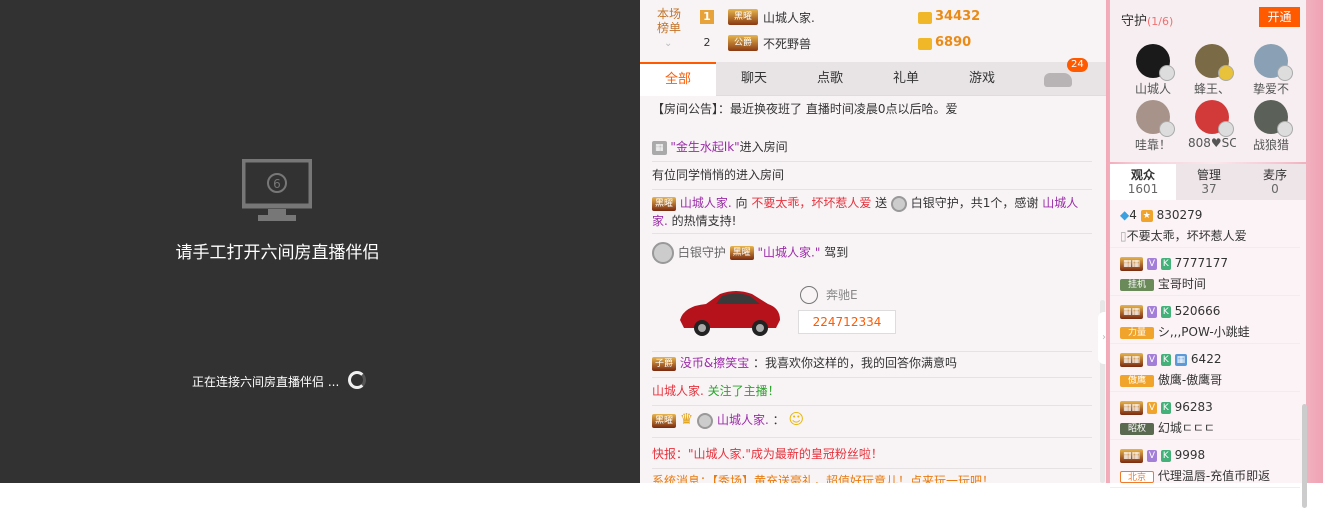 The image size is (1323, 508). What do you see at coordinates (1143, 182) in the screenshot?
I see `tab-audience: 观众 1601` at bounding box center [1143, 182].